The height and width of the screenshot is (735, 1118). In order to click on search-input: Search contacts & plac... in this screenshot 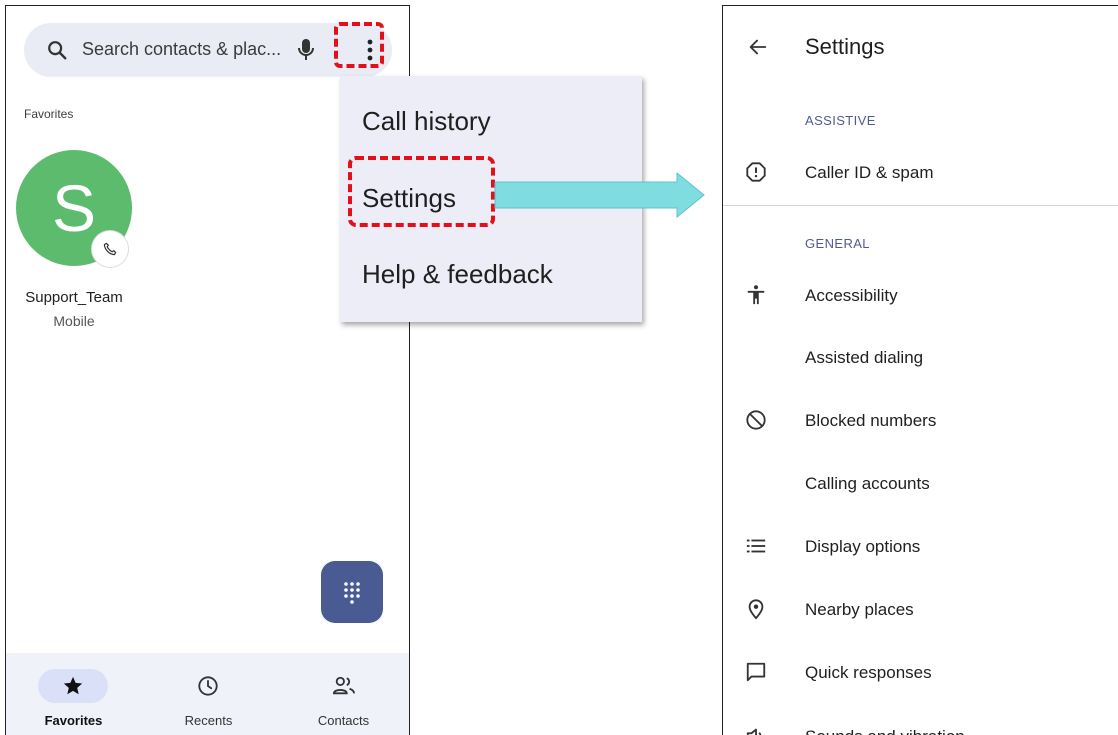, I will do `click(181, 49)`.